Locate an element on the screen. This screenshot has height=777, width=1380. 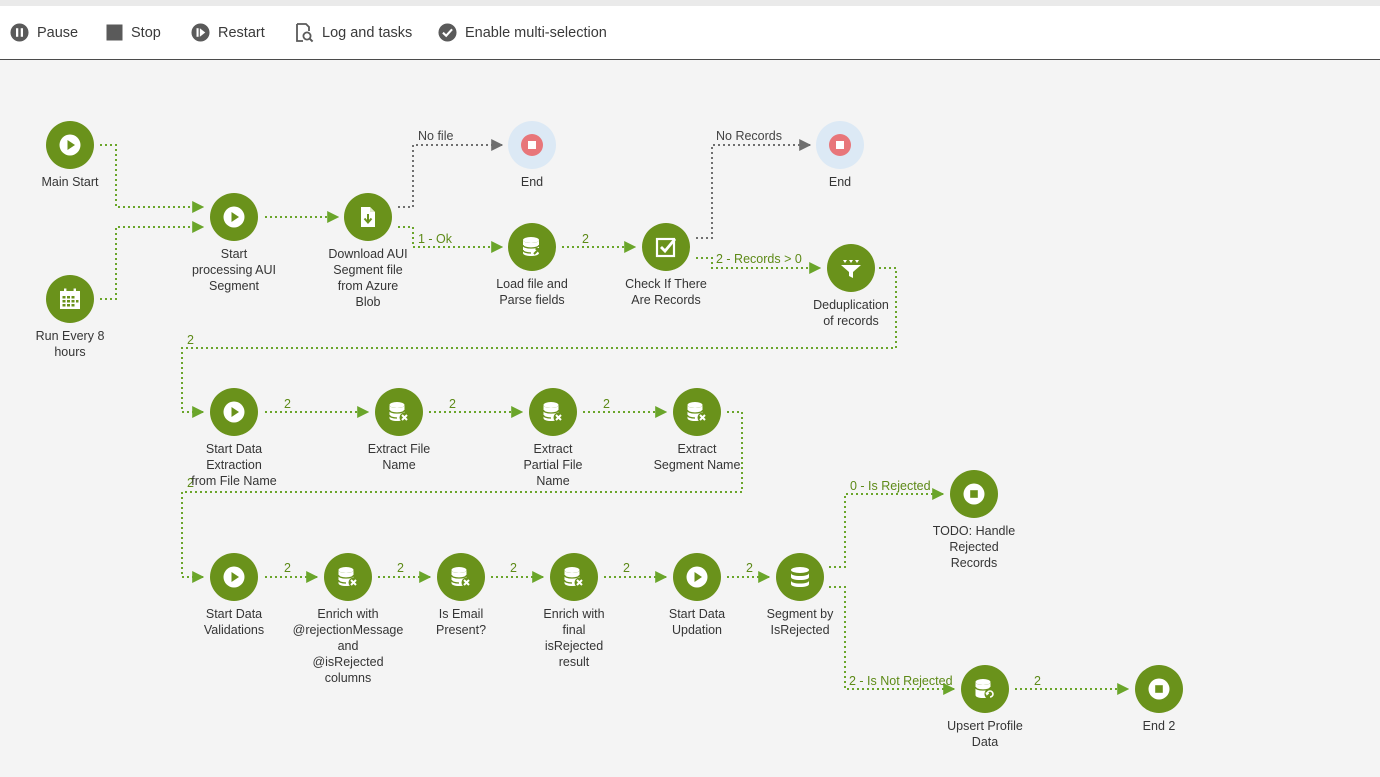
edge-label-no-records: No Records is located at coordinates (749, 136).